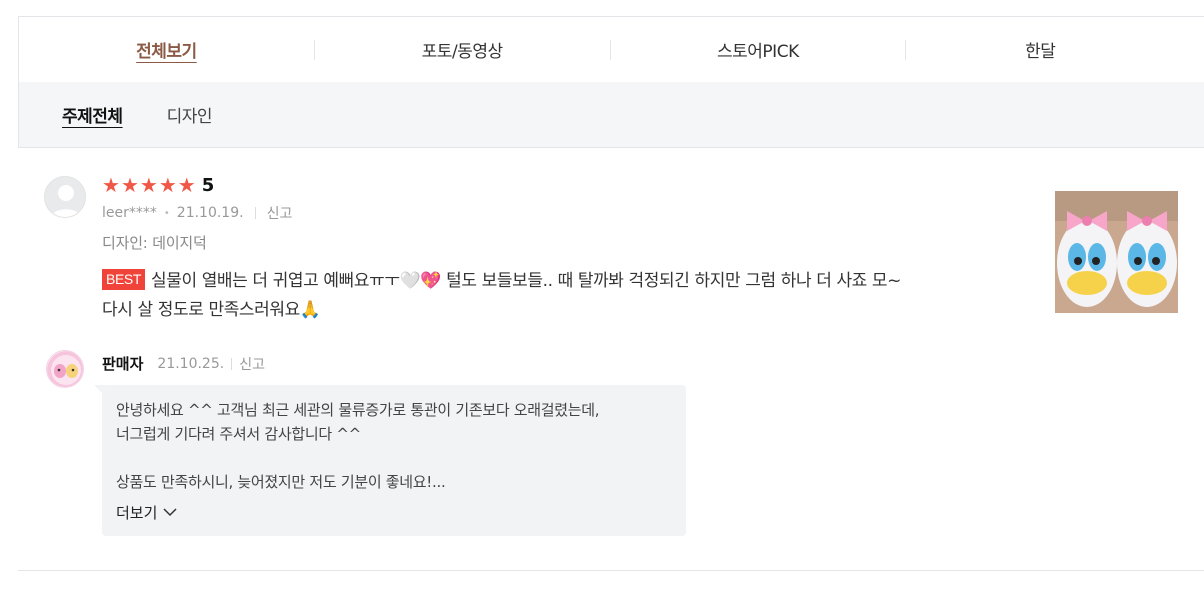 The image size is (1204, 589). I want to click on tab-monthly: 한달, so click(1055, 49).